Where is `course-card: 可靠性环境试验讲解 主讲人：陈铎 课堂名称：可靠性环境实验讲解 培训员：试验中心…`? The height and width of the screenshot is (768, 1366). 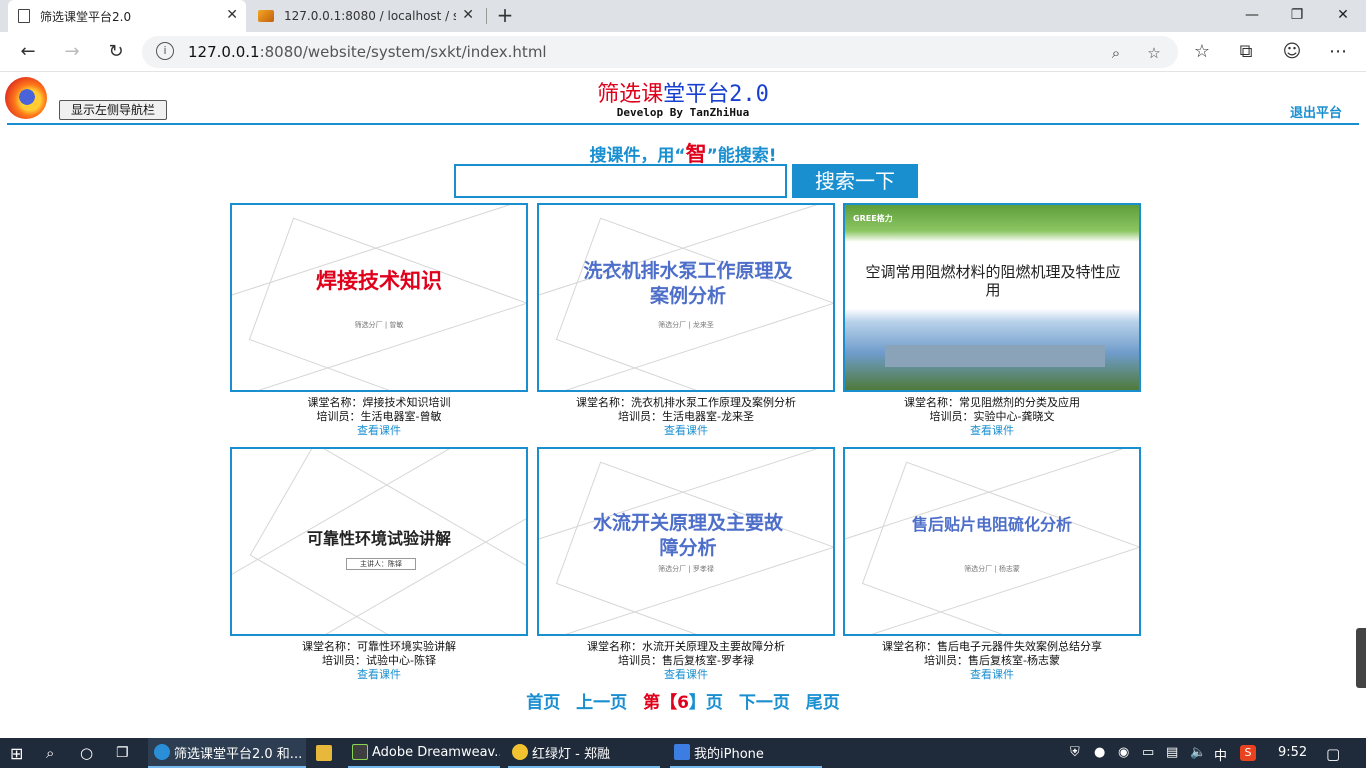
course-card: 可靠性环境试验讲解 主讲人：陈铎 课堂名称：可靠性环境实验讲解 培训员：试验中心… is located at coordinates (379, 564).